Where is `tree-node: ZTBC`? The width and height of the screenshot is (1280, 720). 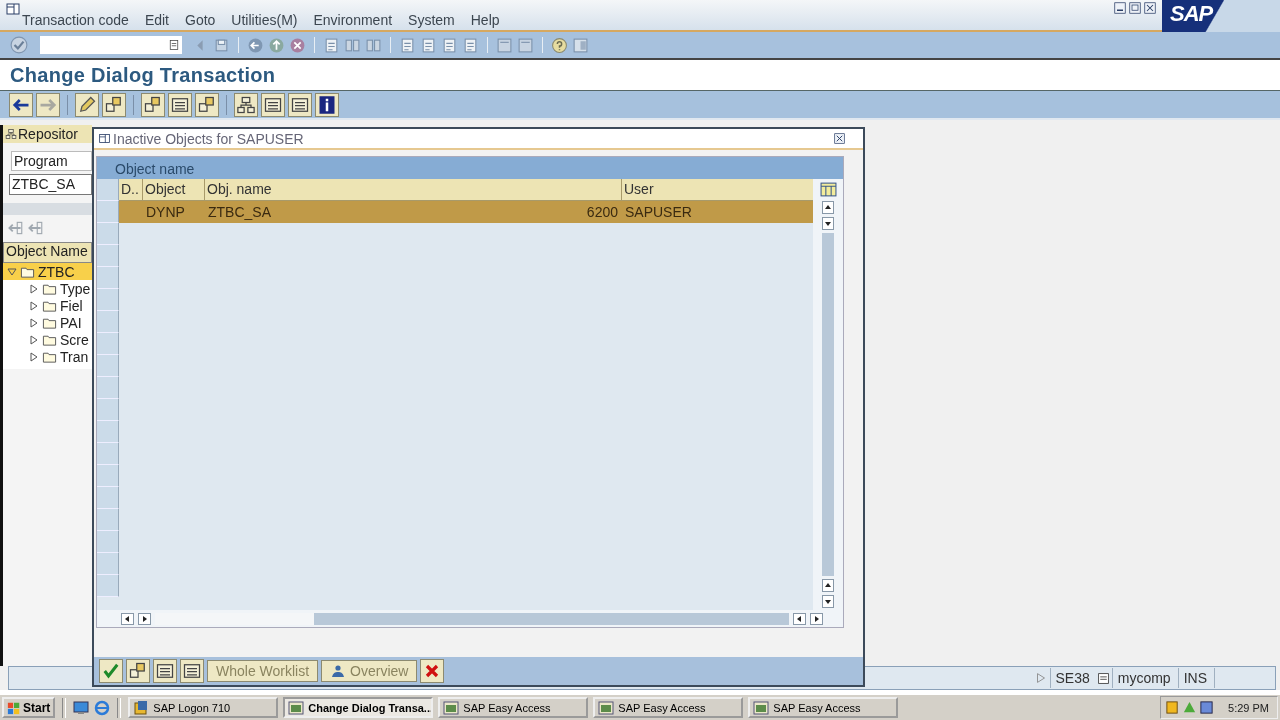
tree-node: ZTBC is located at coordinates (47, 271).